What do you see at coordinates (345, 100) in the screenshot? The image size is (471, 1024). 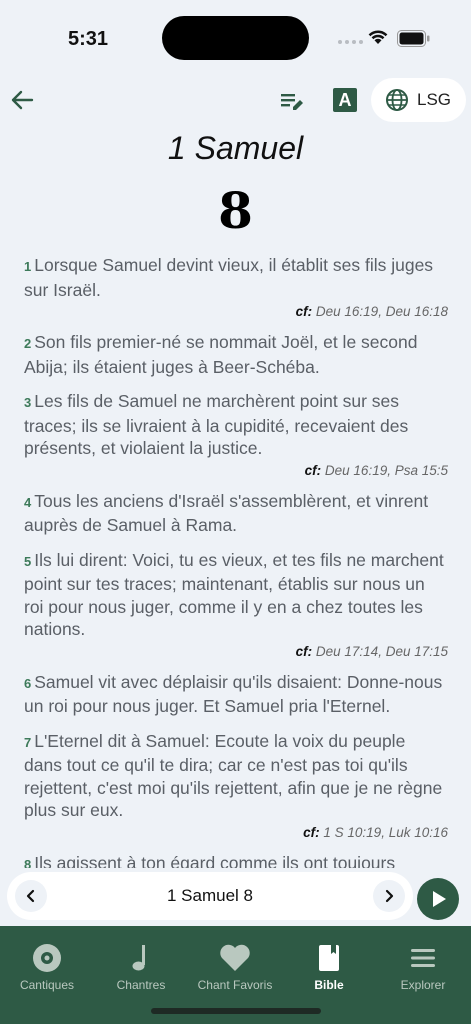 I see `font-size-button: A` at bounding box center [345, 100].